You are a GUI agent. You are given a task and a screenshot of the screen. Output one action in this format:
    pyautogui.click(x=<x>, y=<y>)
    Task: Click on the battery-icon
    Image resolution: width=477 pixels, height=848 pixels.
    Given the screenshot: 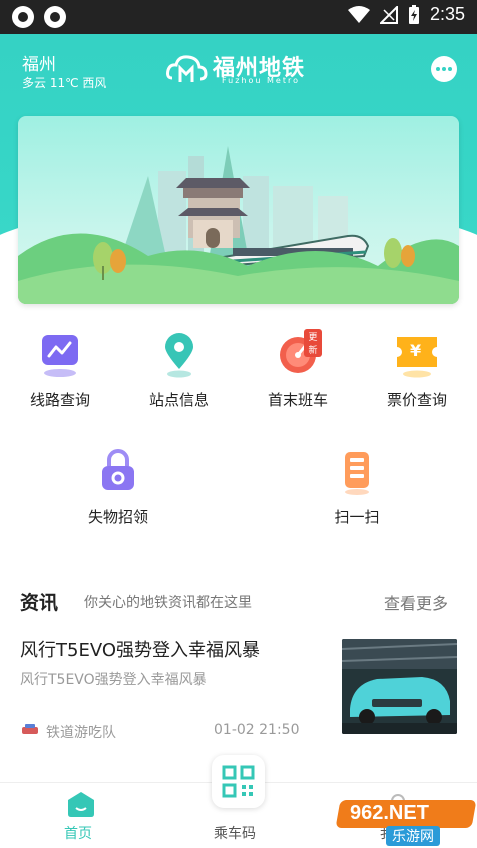 What is the action you would take?
    pyautogui.click(x=413, y=14)
    